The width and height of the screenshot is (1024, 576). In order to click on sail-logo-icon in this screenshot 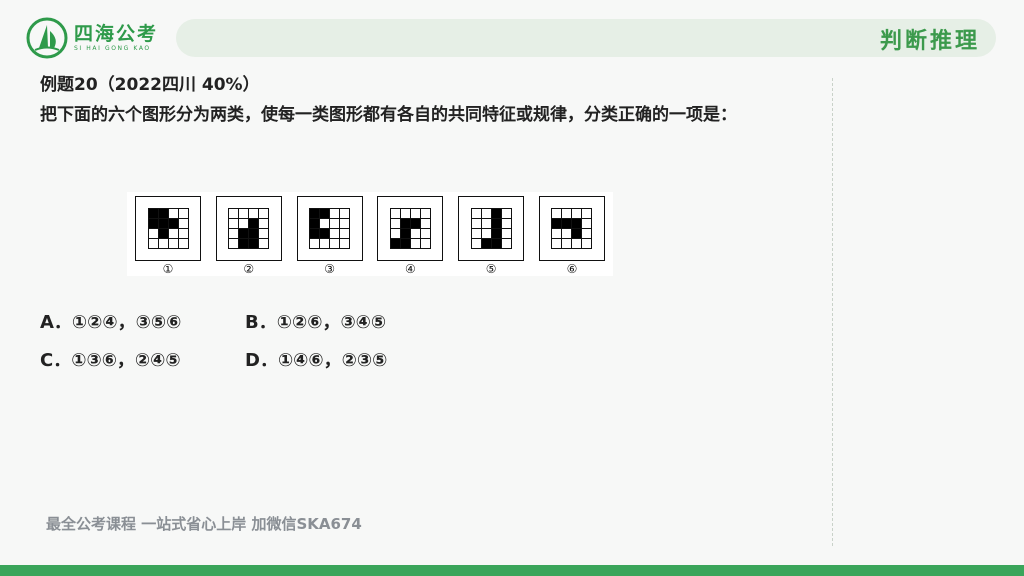, I will do `click(47, 38)`.